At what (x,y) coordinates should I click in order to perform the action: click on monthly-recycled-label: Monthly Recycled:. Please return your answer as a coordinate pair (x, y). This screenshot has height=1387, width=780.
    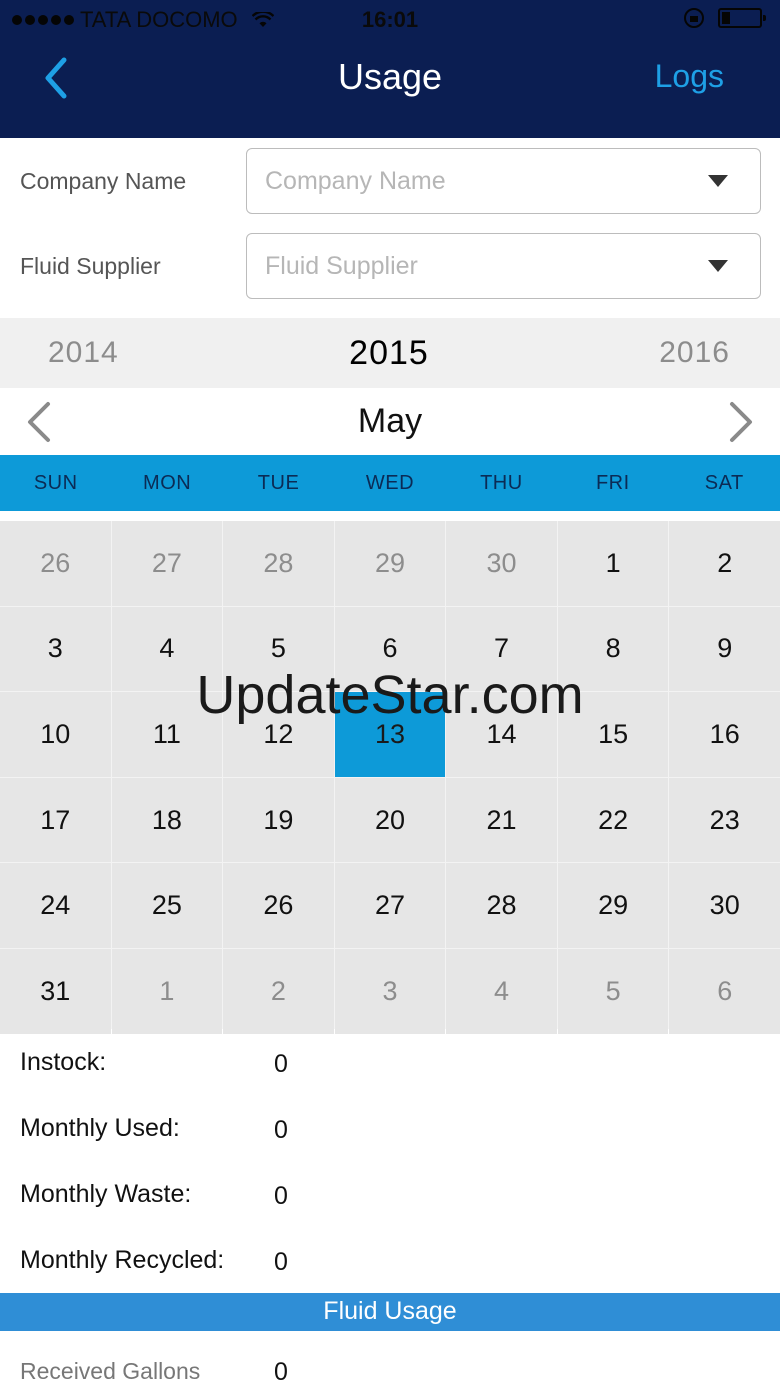
    Looking at the image, I should click on (122, 1260).